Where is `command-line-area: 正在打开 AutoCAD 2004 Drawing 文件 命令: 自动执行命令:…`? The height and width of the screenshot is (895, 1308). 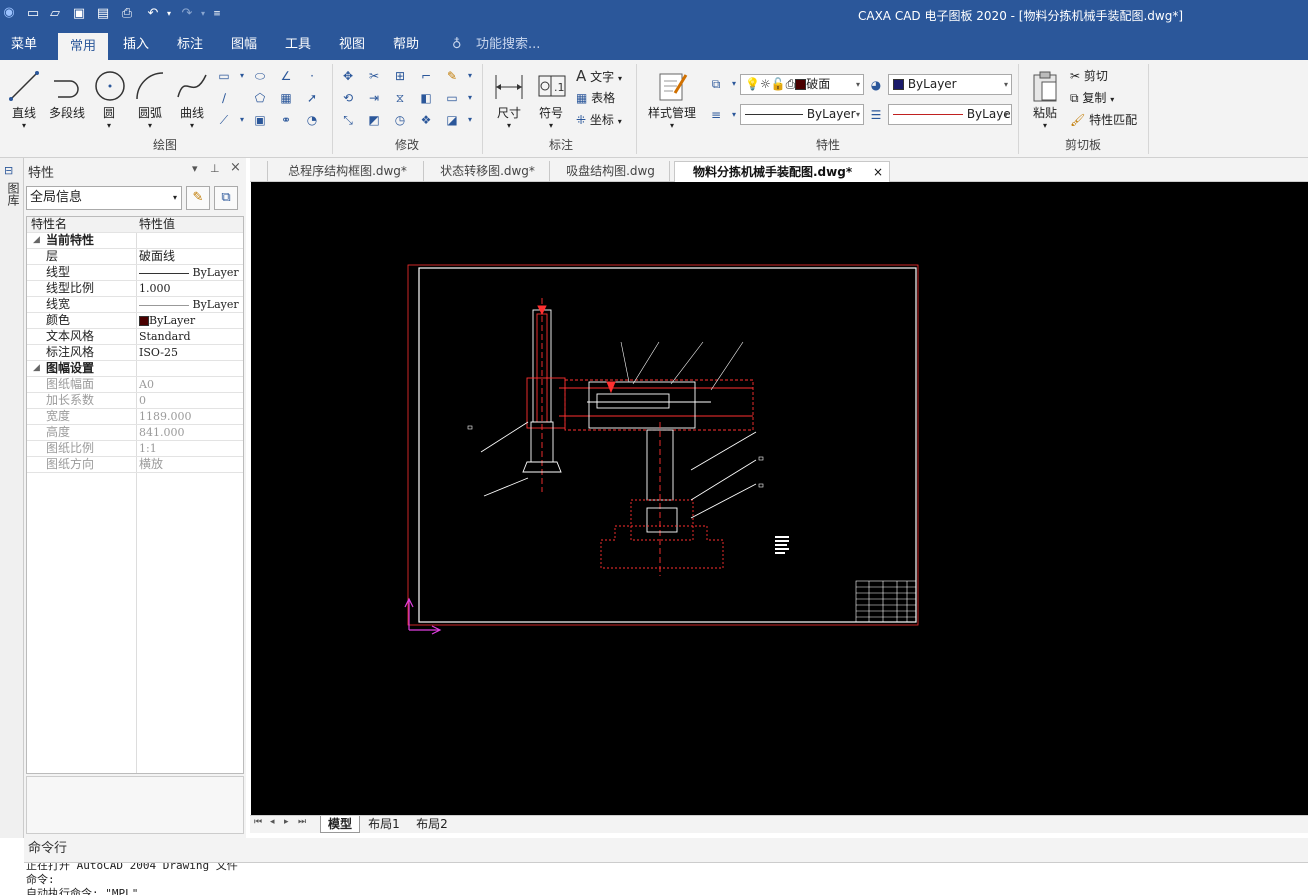
command-line-area: 正在打开 AutoCAD 2004 Drawing 文件 命令: 自动执行命令:… is located at coordinates (666, 878).